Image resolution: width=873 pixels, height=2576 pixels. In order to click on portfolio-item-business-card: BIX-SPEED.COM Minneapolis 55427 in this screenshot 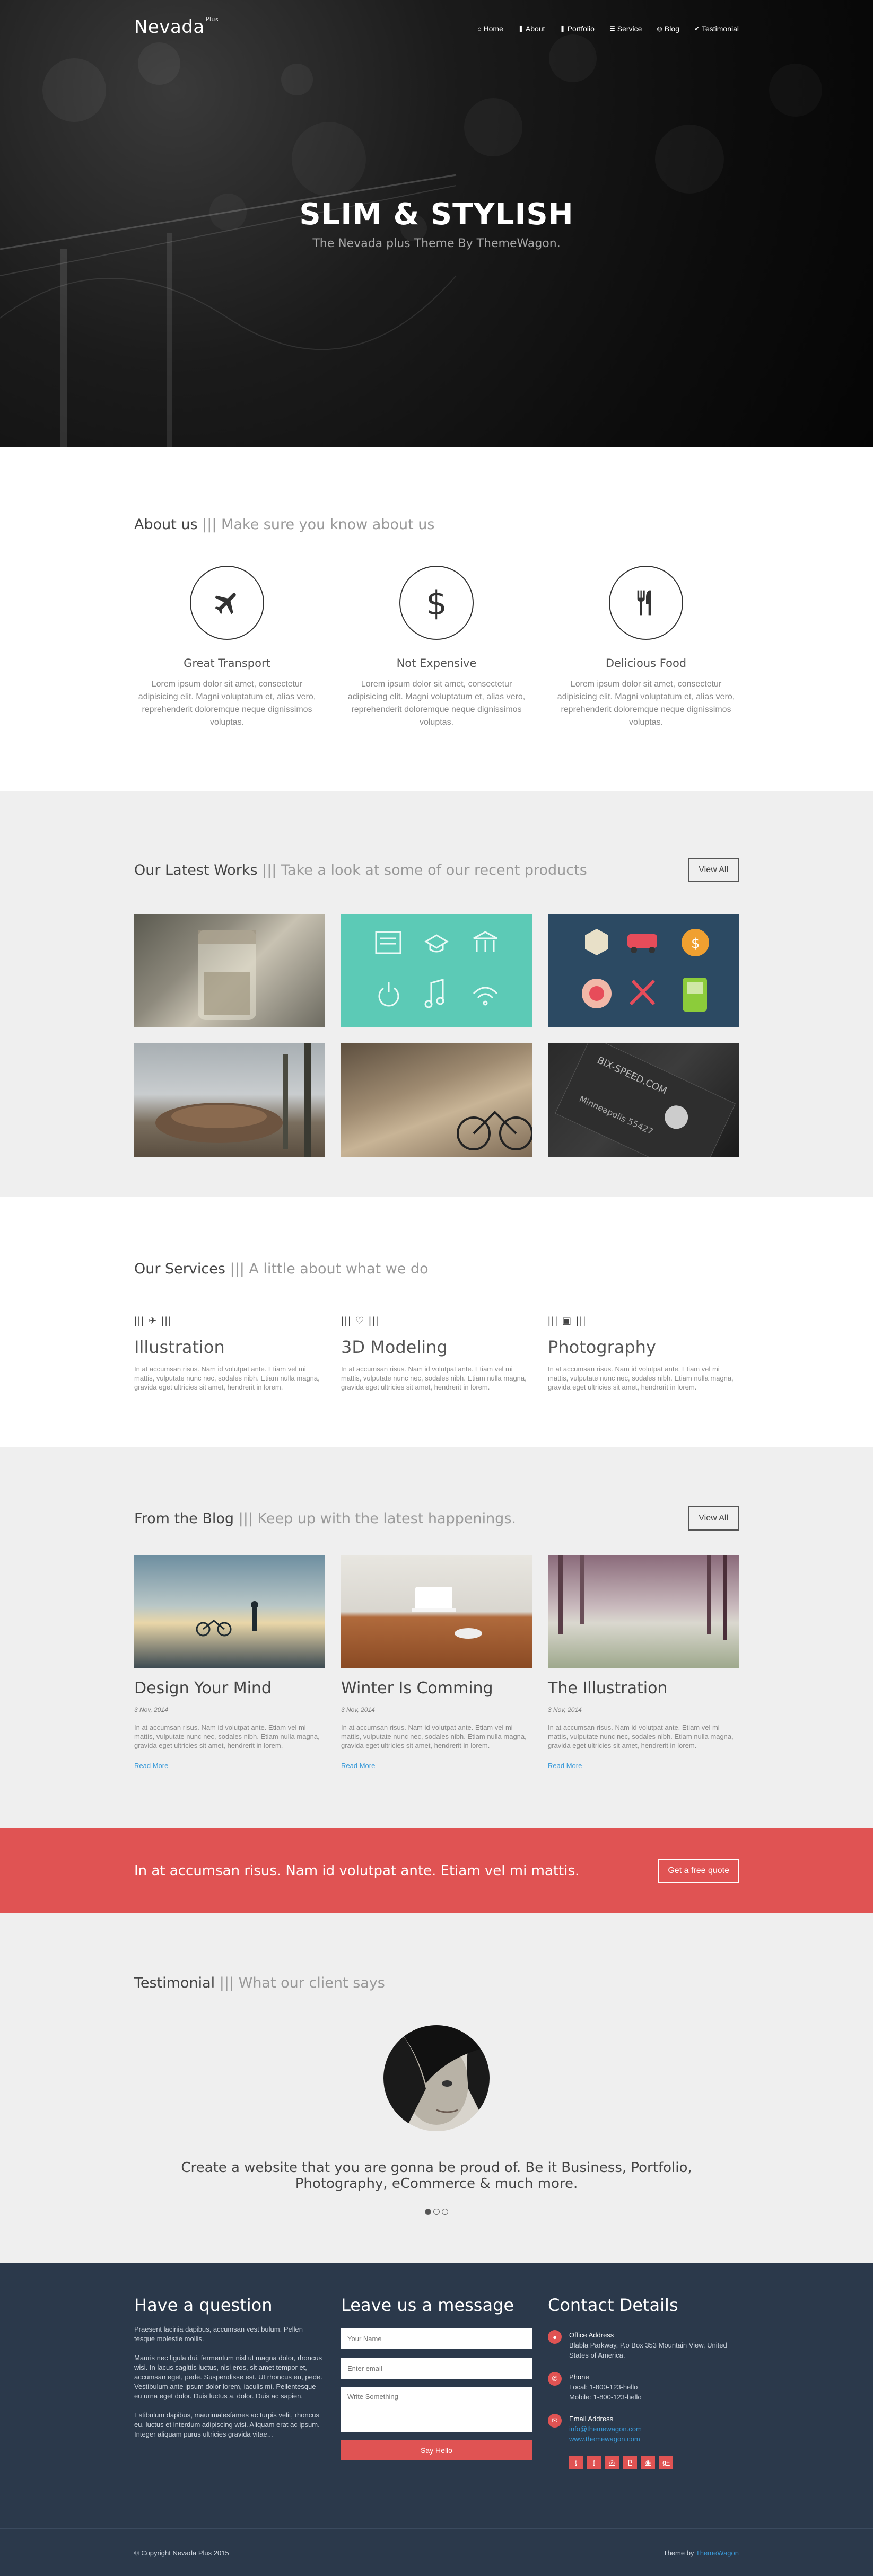, I will do `click(643, 1100)`.